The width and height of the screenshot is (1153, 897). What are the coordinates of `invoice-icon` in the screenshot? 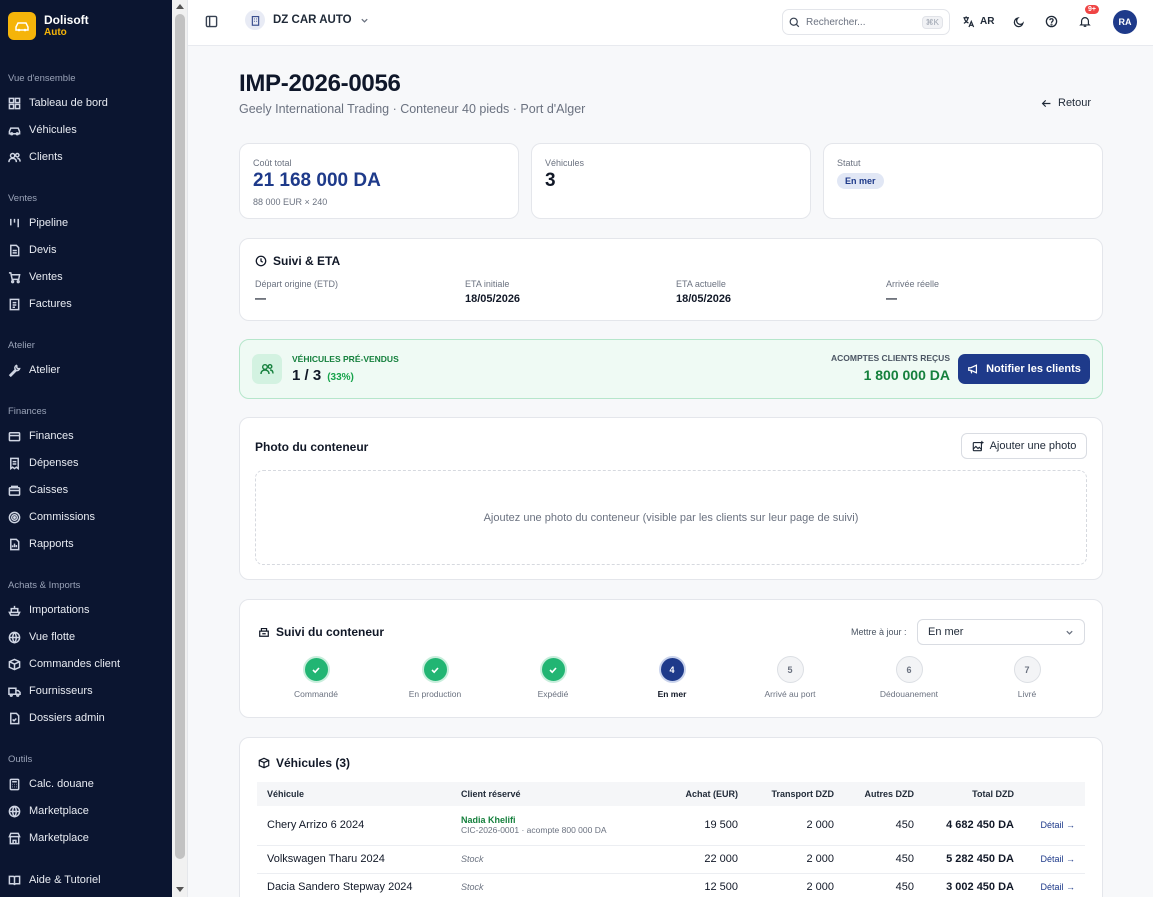 It's located at (14, 304).